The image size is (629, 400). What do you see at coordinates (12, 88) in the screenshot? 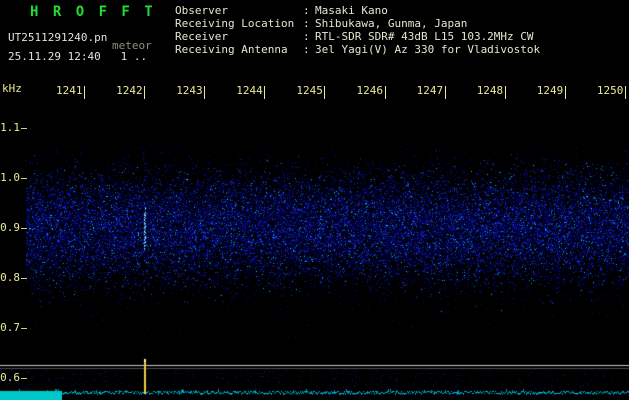
I see `freq-unit-label: kHz` at bounding box center [12, 88].